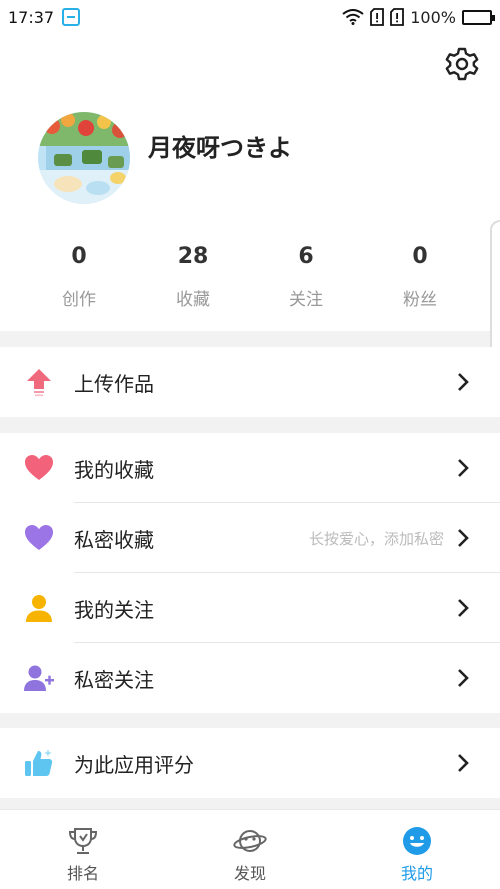 This screenshot has width=500, height=889. Describe the element at coordinates (39, 762) in the screenshot. I see `thumbs-up-icon` at that location.